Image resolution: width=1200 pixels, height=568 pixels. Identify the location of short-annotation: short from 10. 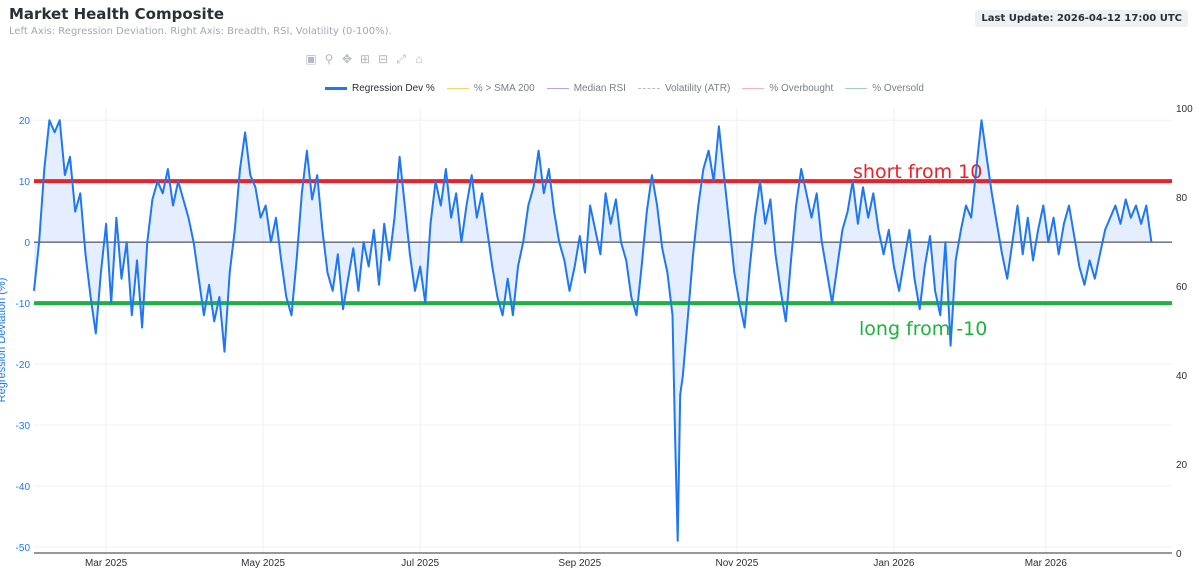
(917, 172).